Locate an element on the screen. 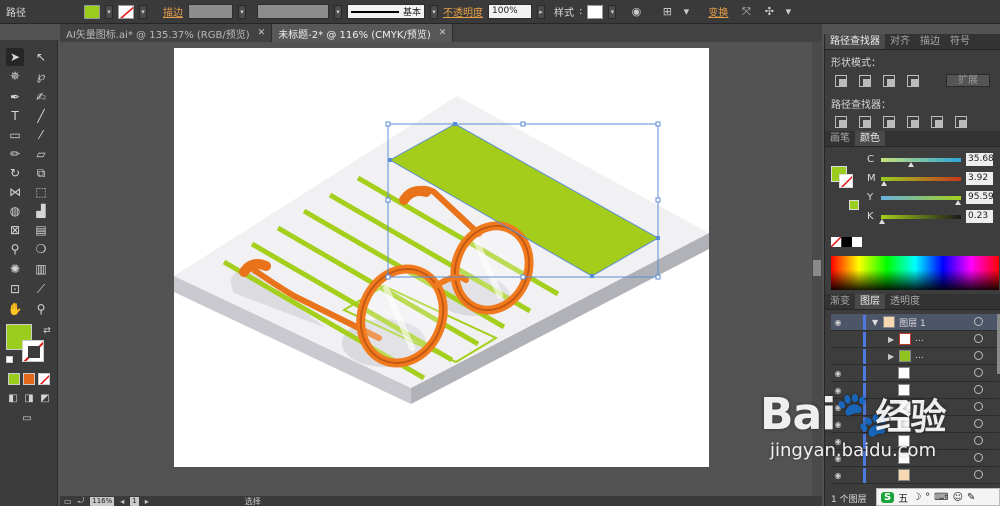 The width and height of the screenshot is (1000, 506). selection-tool-icon: ➤ is located at coordinates (15, 57).